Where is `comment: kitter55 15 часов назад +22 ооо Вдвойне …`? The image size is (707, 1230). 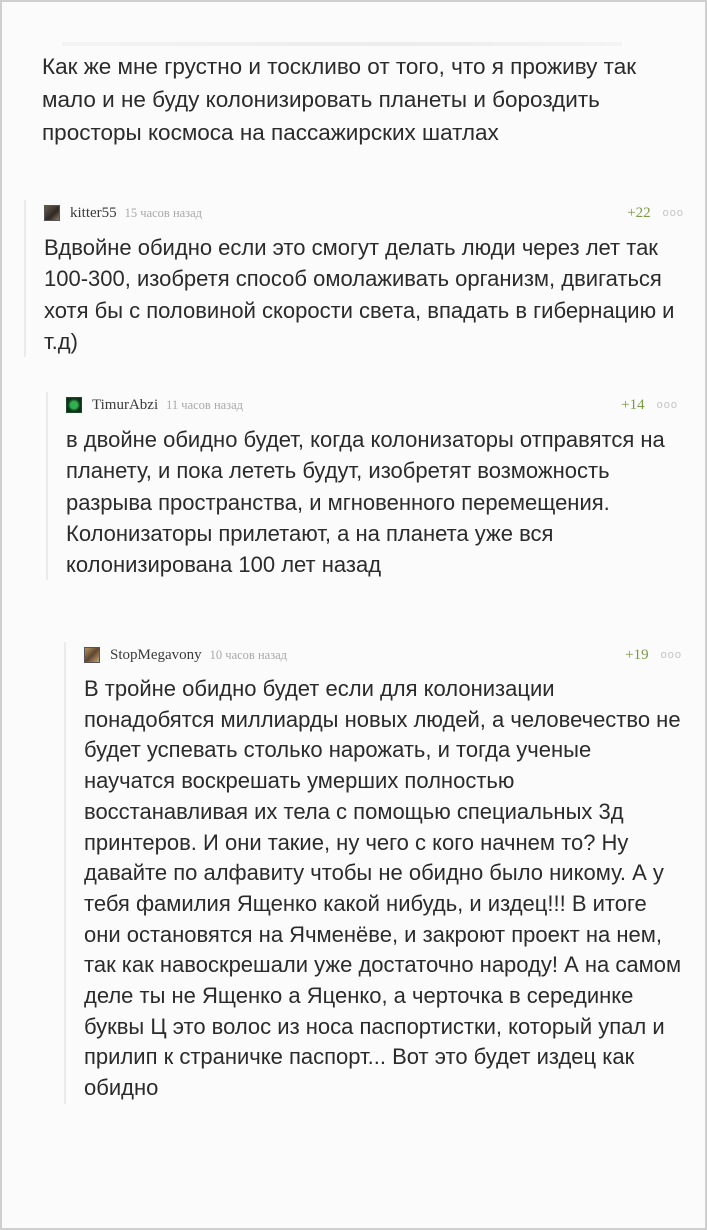 comment: kitter55 15 часов назад +22 ооо Вдвойне … is located at coordinates (354, 279).